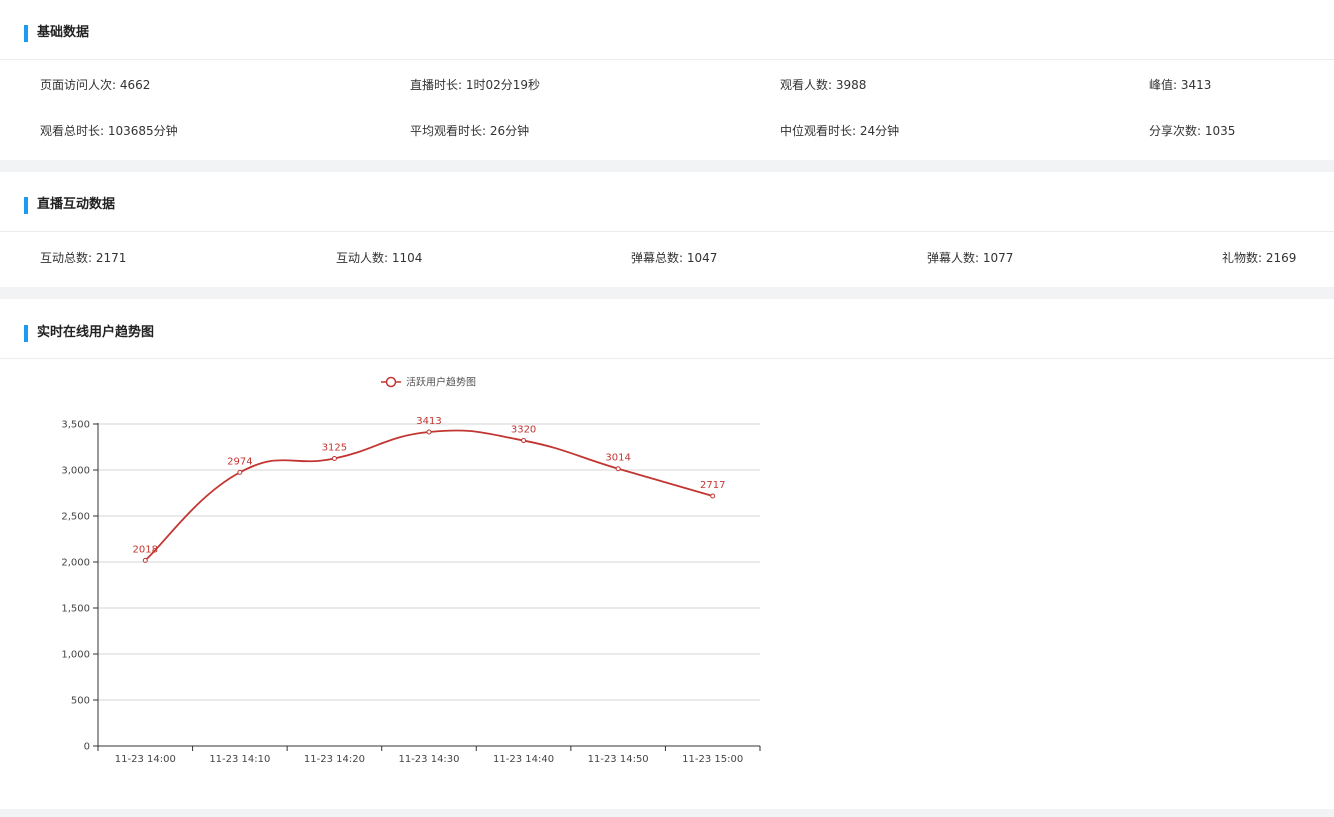 The image size is (1334, 817). Describe the element at coordinates (75, 609) in the screenshot. I see `y-tick-label: 1,500` at that location.